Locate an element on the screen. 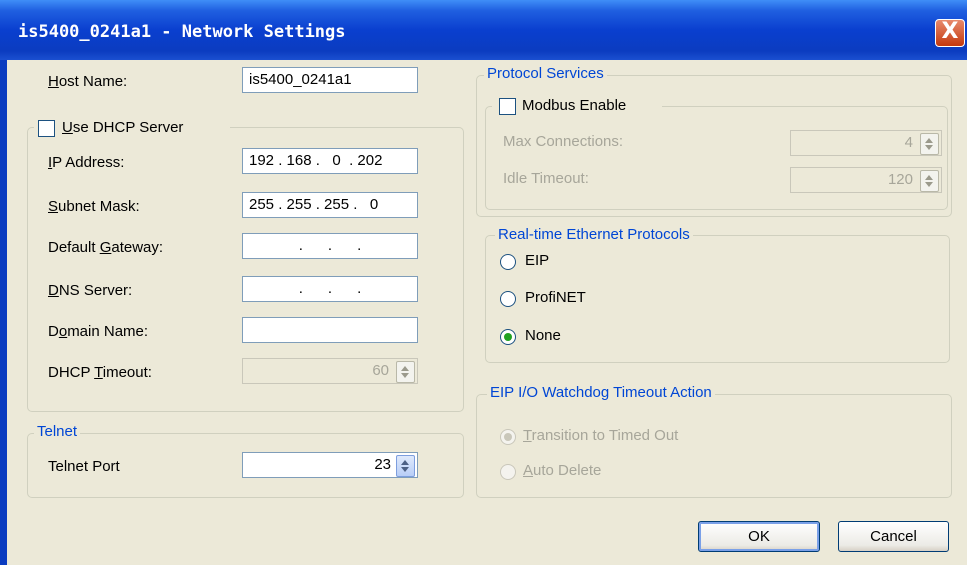  telnet-port-stepper: 23 is located at coordinates (330, 465).